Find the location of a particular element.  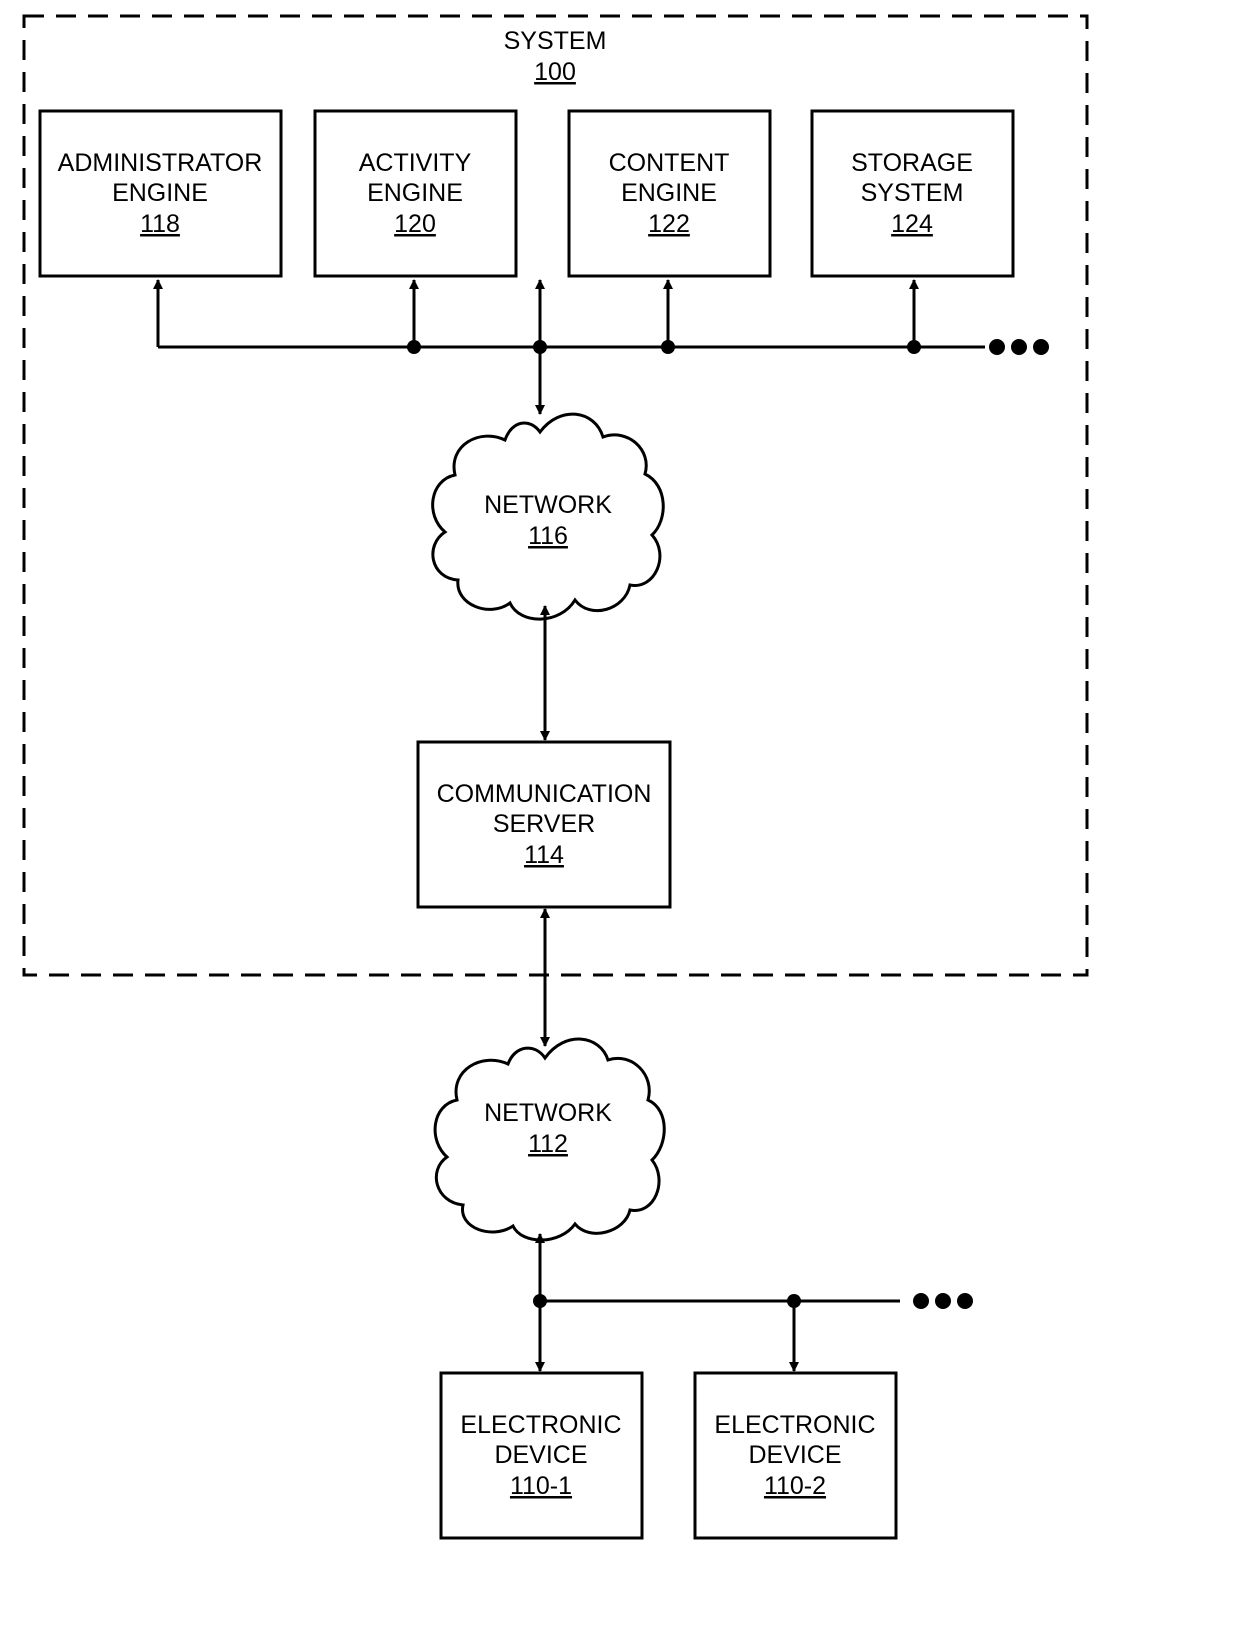

activity-engine-box: ACTIVITY ENGINE 120 is located at coordinates (415, 193).